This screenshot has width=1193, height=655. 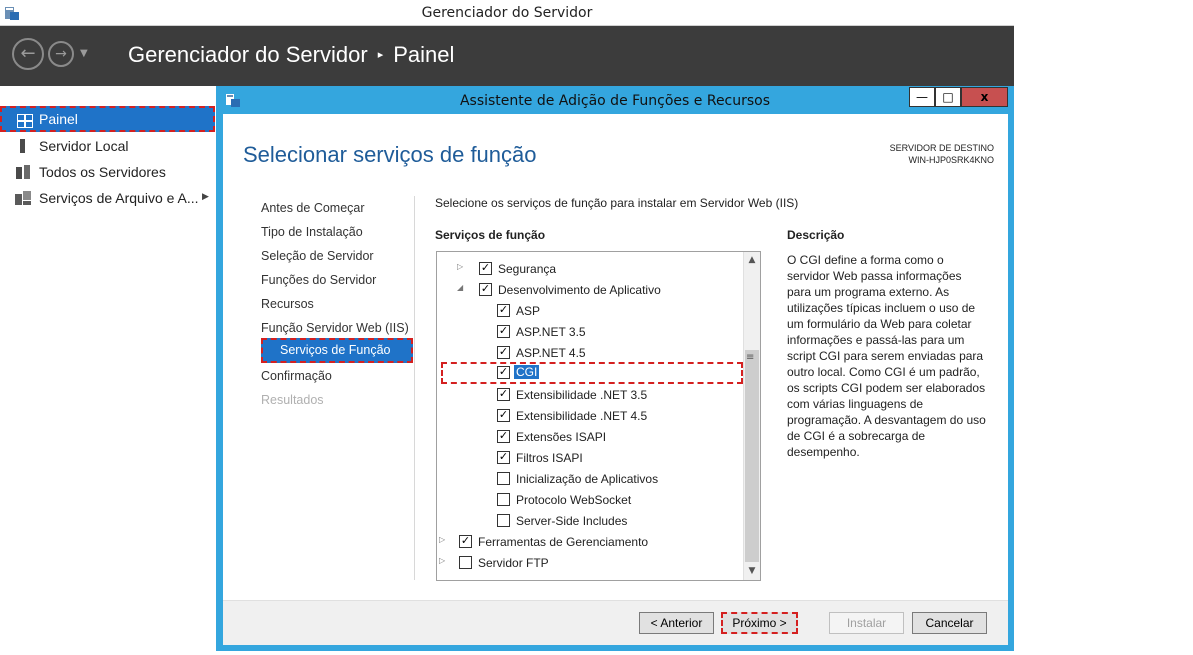 What do you see at coordinates (503, 394) in the screenshot?
I see `checkbox-net-ext-35: ✓` at bounding box center [503, 394].